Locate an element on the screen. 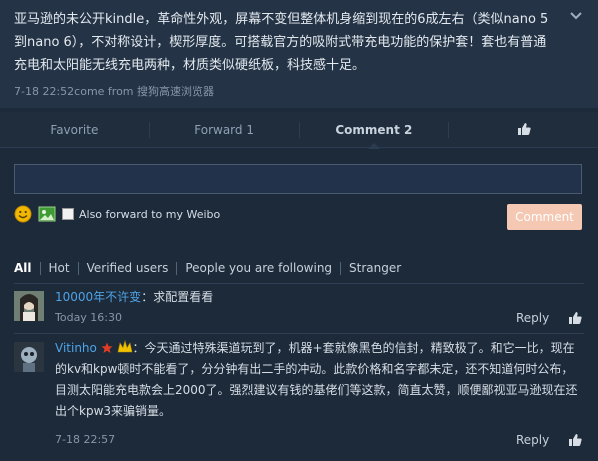  post-meta: 7-18 22:52come from 搜狗高速浏览器 is located at coordinates (114, 91).